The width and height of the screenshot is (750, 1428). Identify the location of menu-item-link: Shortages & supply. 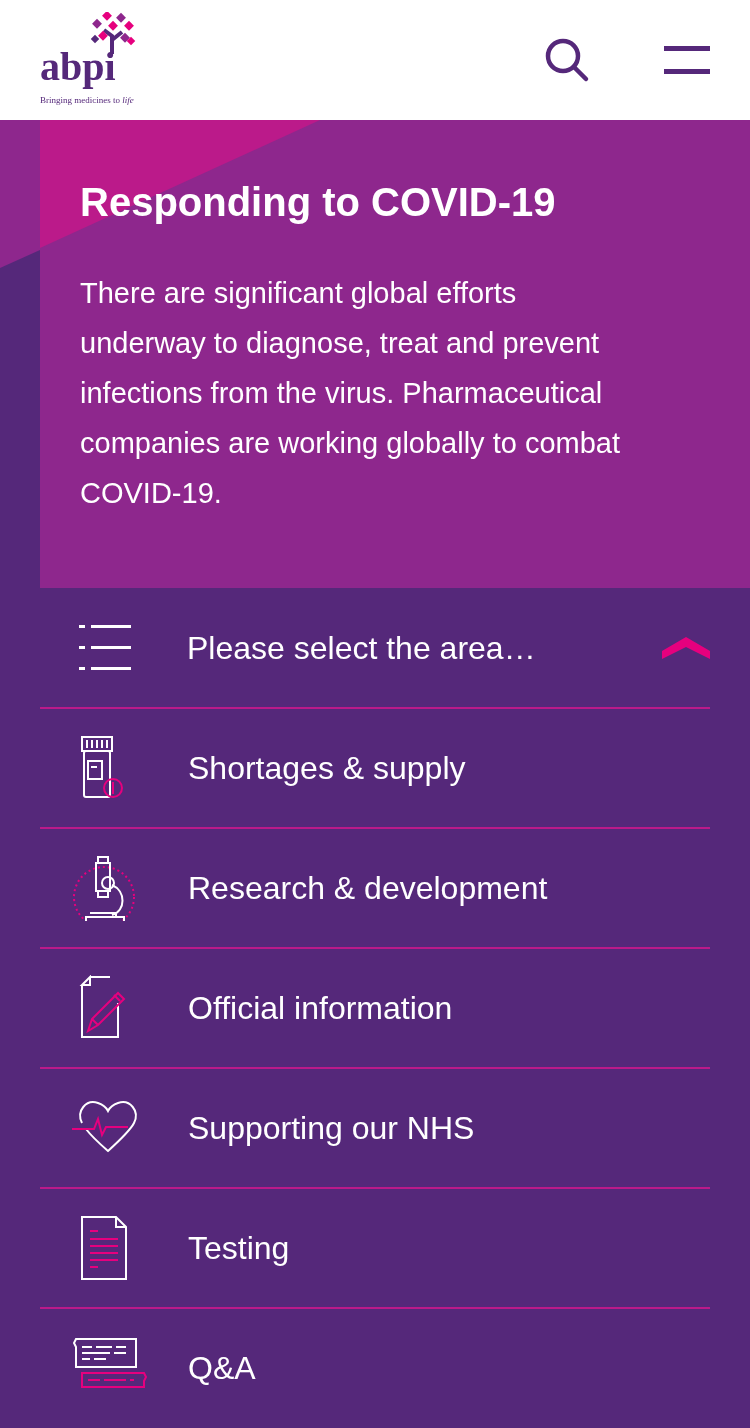
(327, 768).